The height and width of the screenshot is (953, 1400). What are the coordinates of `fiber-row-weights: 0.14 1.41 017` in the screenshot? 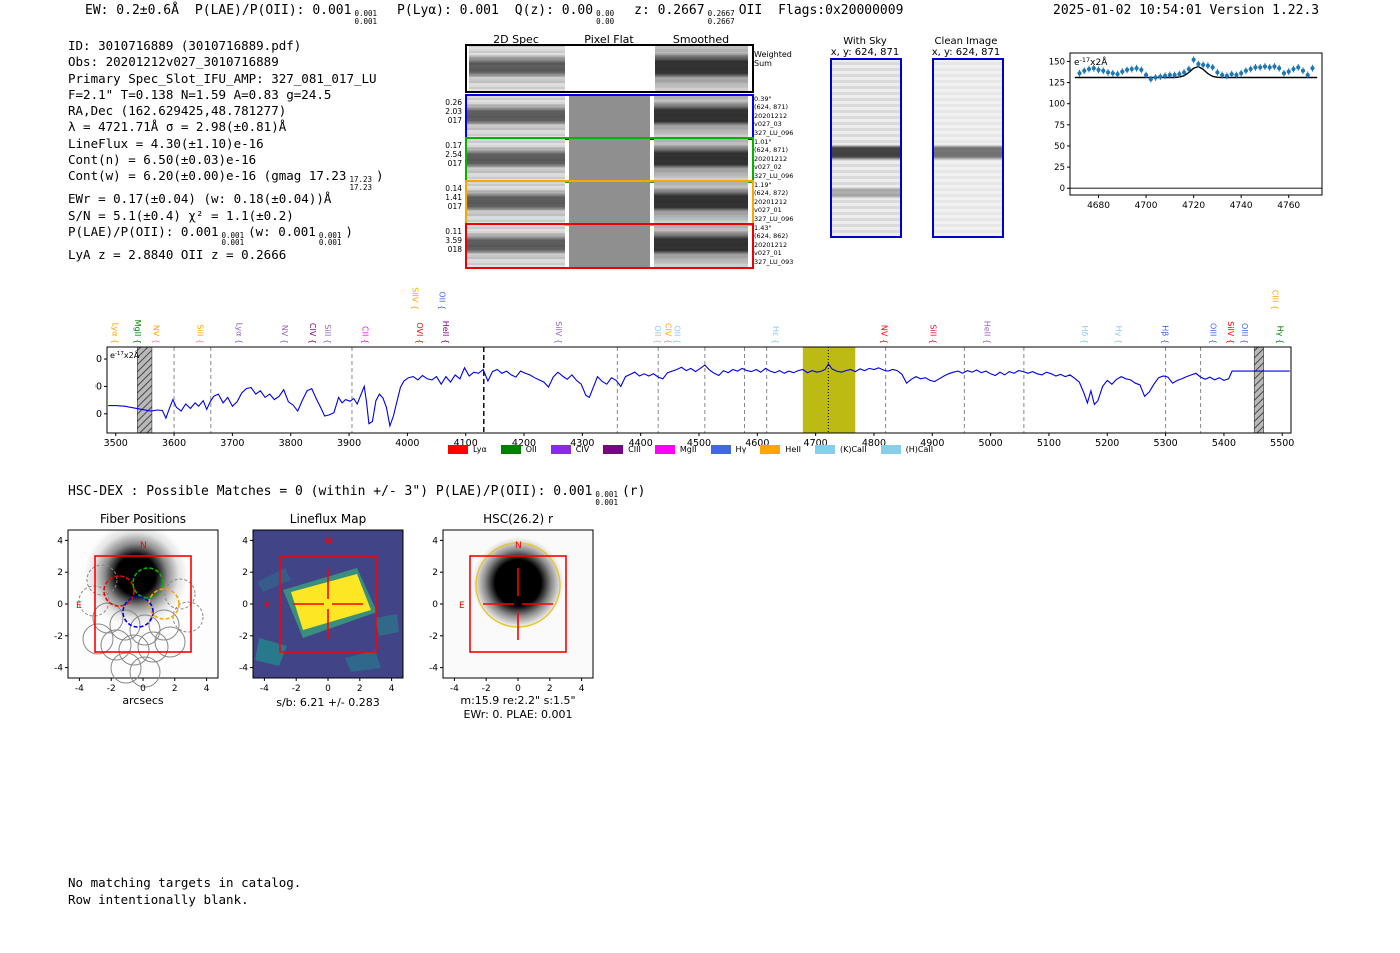 It's located at (453, 197).